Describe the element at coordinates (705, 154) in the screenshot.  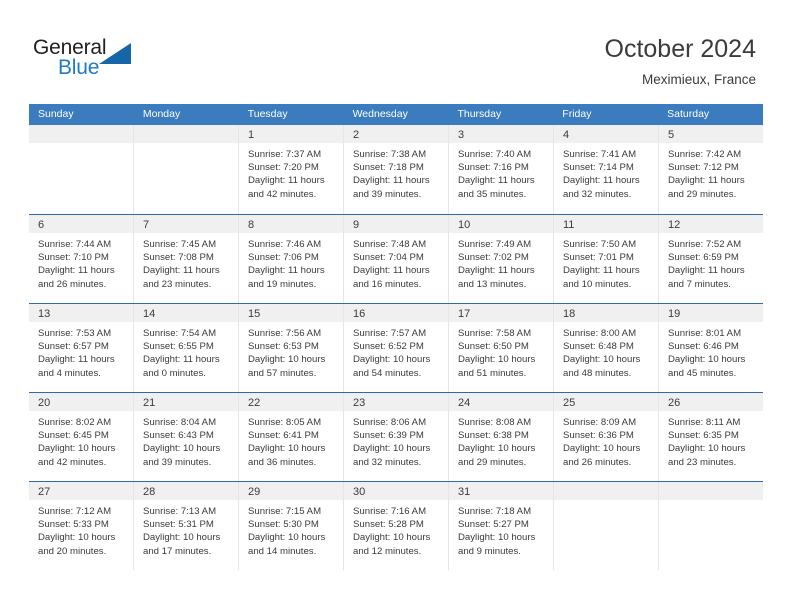
I see `sunrise-text: Sunrise: 7:42 AM` at that location.